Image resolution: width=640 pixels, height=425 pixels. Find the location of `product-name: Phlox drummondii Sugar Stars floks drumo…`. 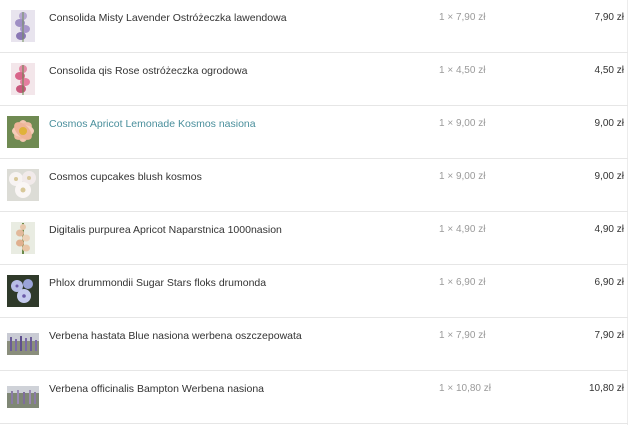

product-name: Phlox drummondii Sugar Stars floks drumo… is located at coordinates (157, 283).